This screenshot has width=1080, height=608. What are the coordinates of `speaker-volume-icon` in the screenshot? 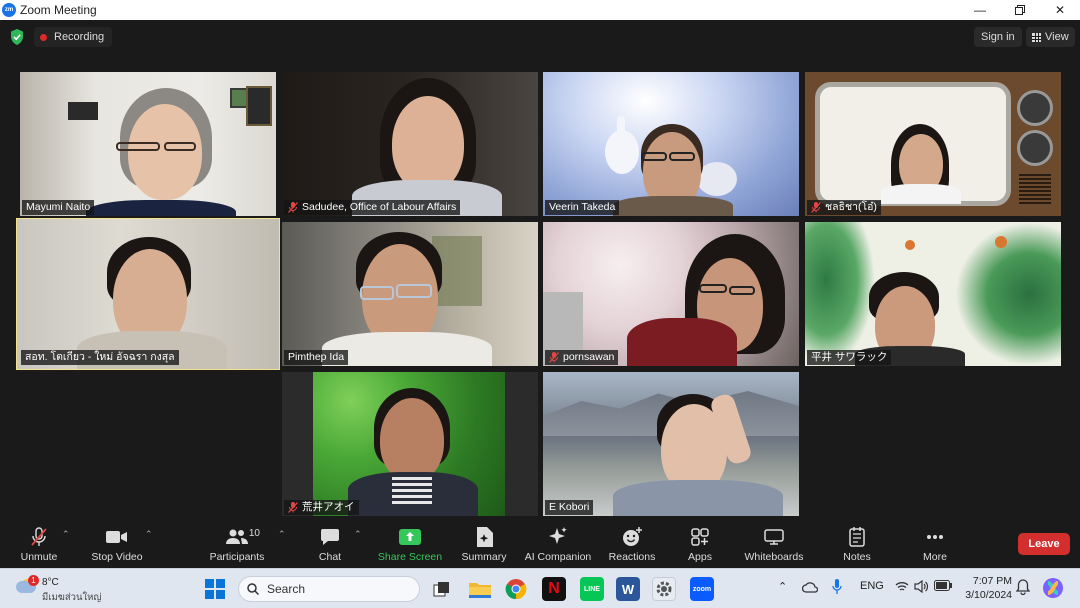 It's located at (921, 587).